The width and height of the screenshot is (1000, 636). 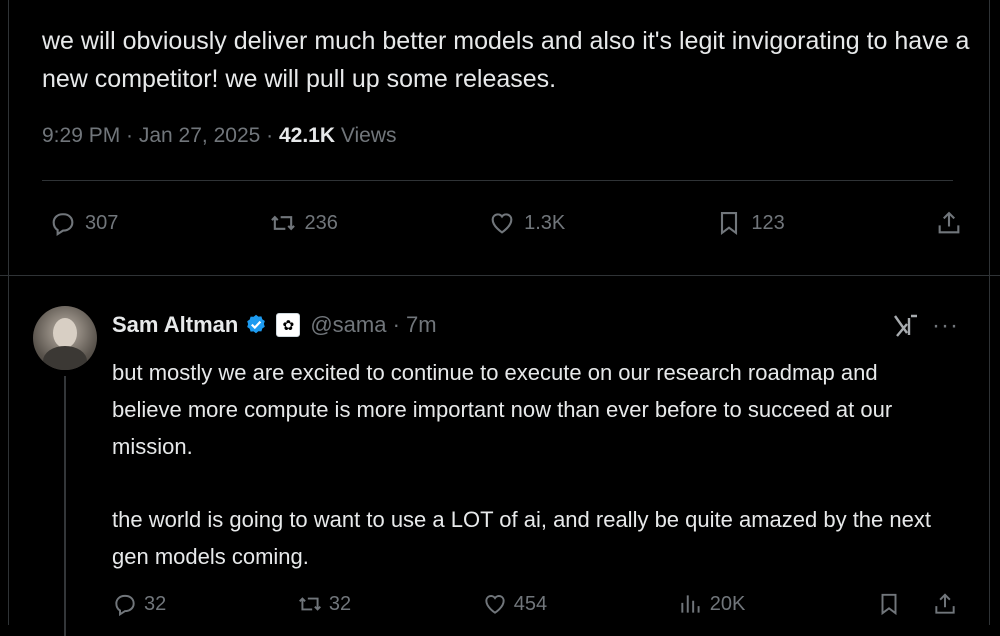 What do you see at coordinates (366, 135) in the screenshot?
I see `views-label: Views` at bounding box center [366, 135].